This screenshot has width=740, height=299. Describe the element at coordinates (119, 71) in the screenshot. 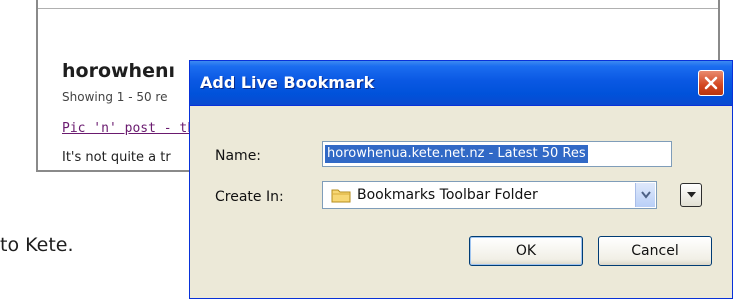

I see `page-site-title: horowhenı` at that location.